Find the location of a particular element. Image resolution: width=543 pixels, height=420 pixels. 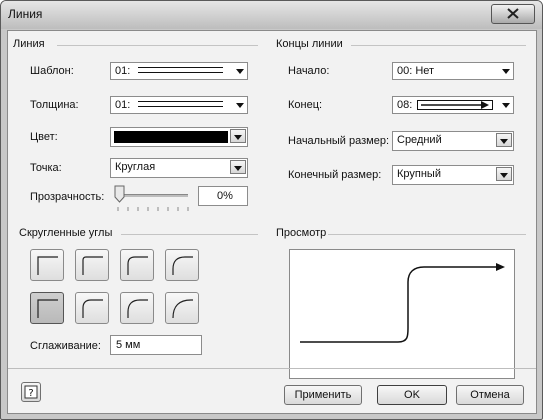

rounded-corners-heading: Скругленные углы is located at coordinates (66, 233).